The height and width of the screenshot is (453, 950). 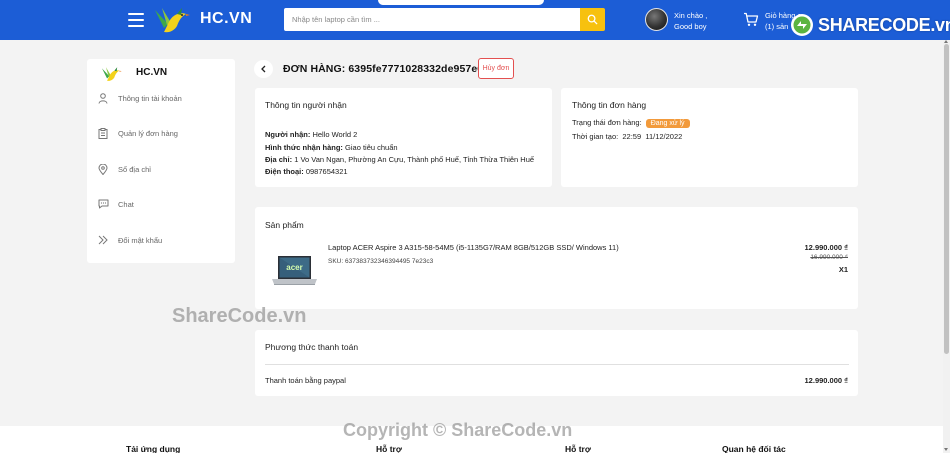 What do you see at coordinates (304, 147) in the screenshot?
I see `delivery-method-label: Hình thức nhận hàng:` at bounding box center [304, 147].